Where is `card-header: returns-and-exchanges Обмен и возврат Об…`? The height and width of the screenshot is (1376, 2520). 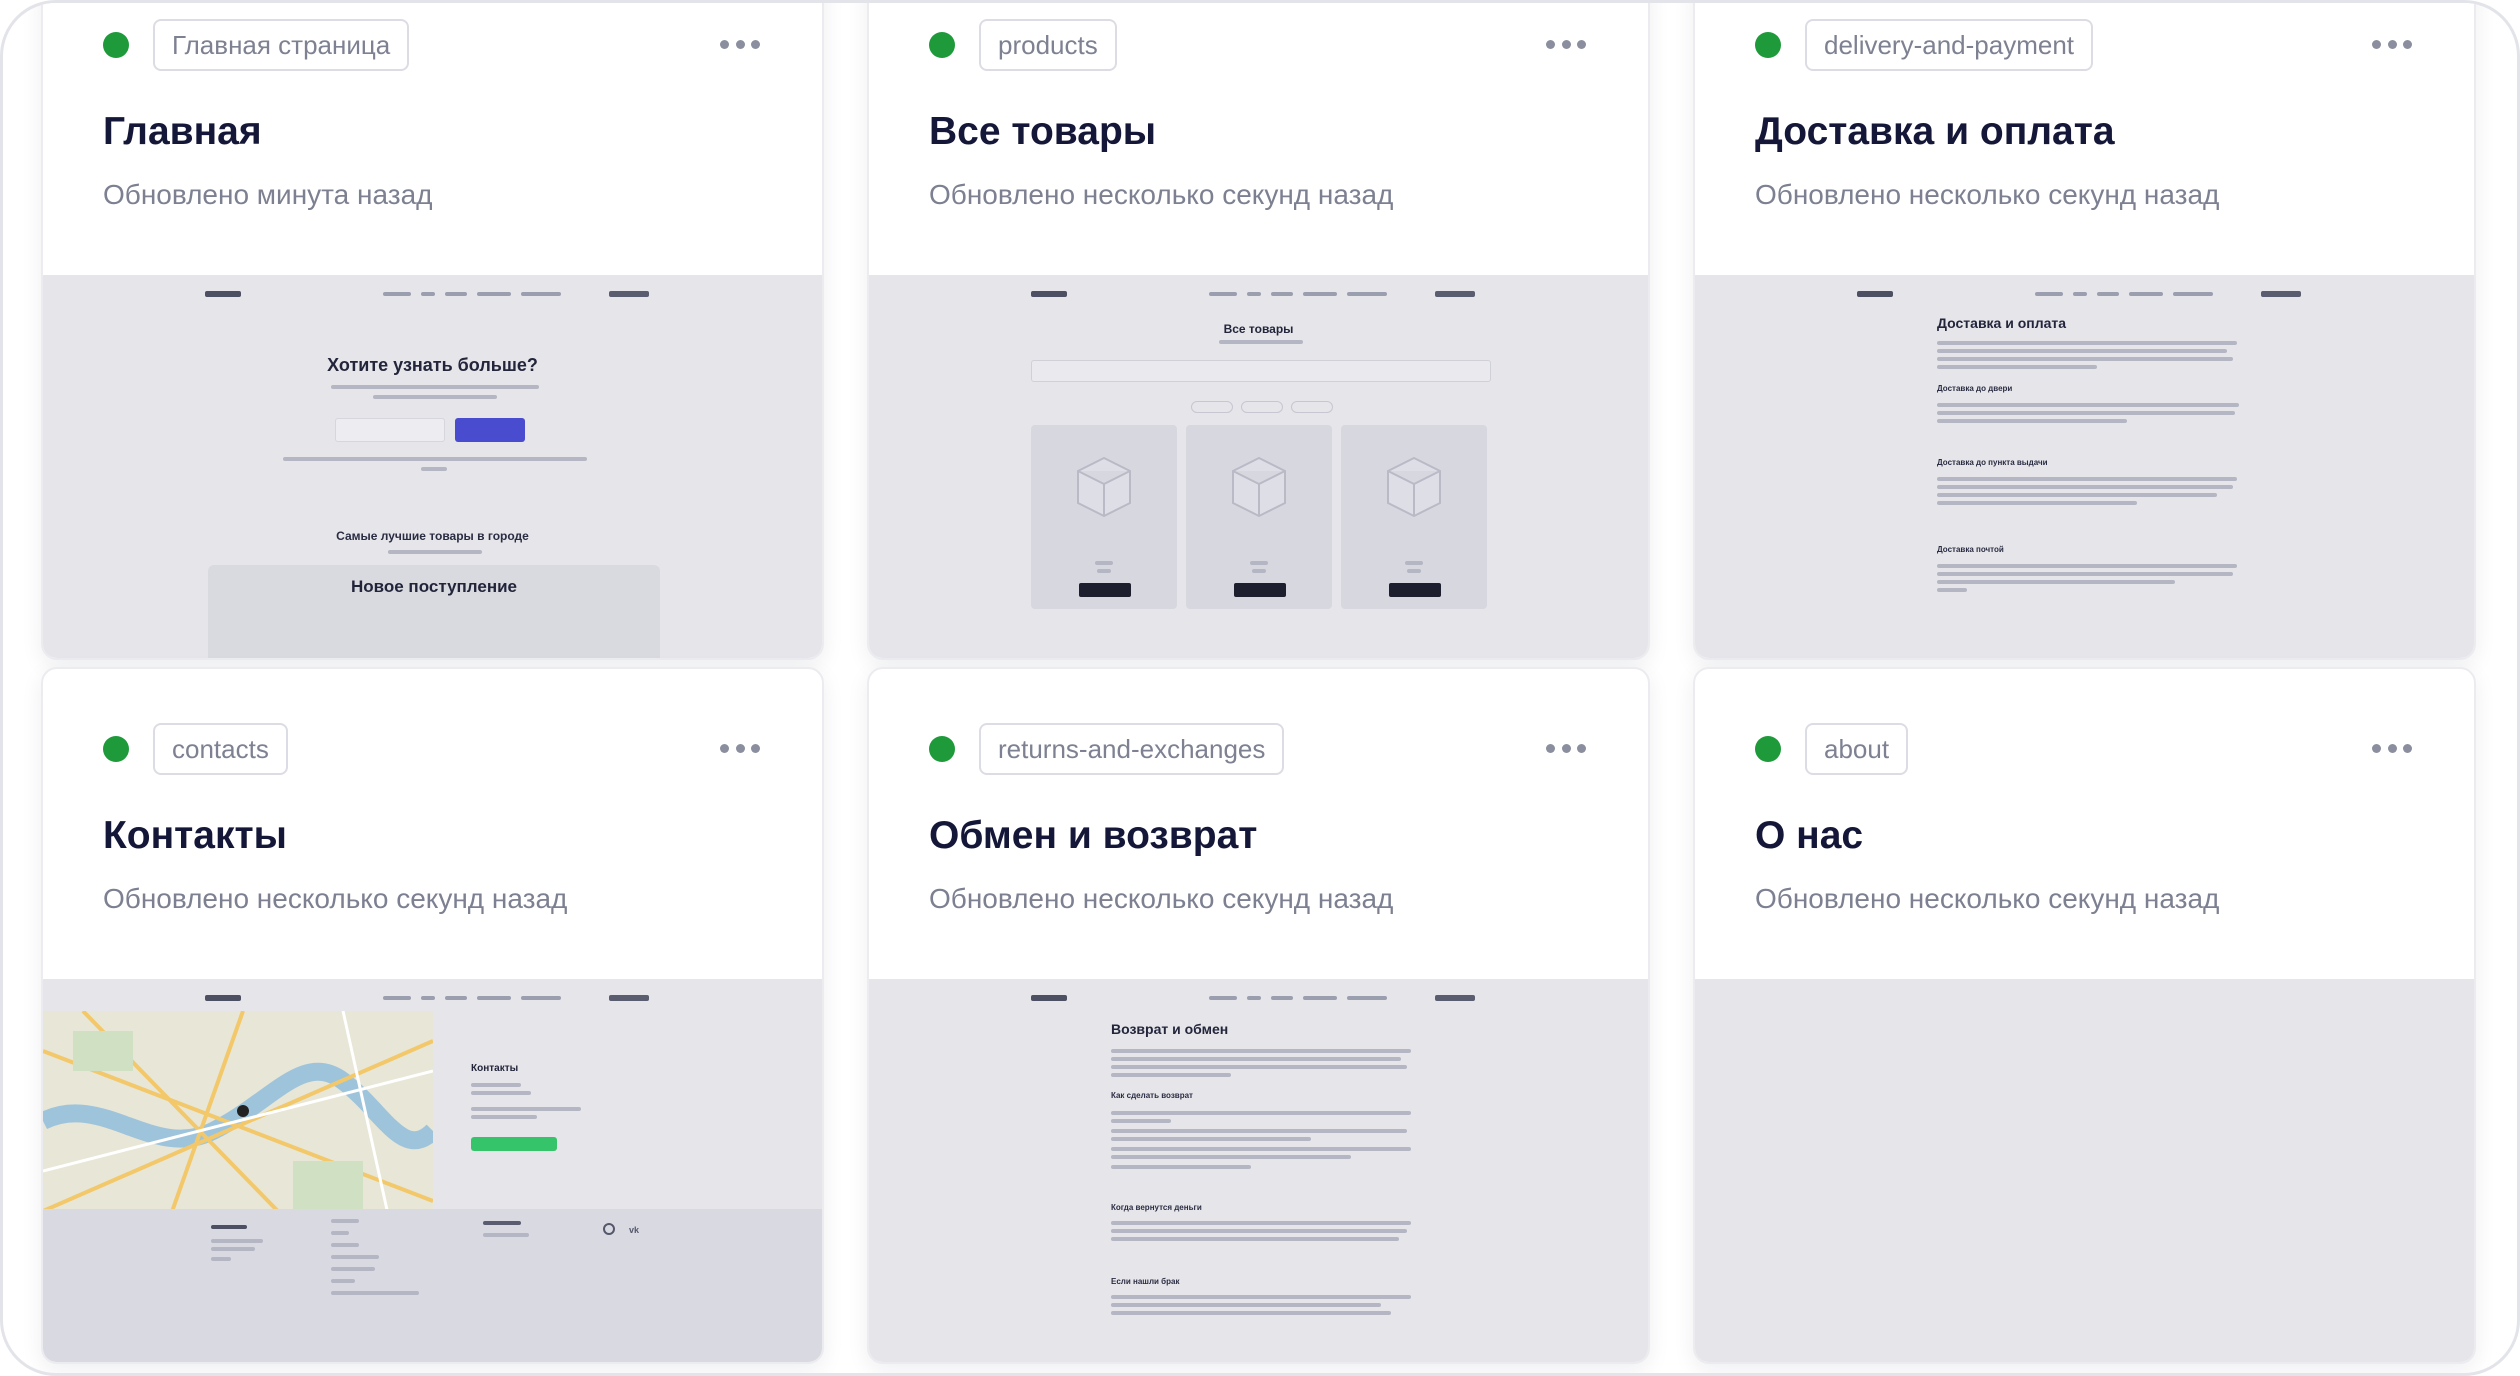
card-header: returns-and-exchanges Обмен и возврат Об… is located at coordinates (1258, 824).